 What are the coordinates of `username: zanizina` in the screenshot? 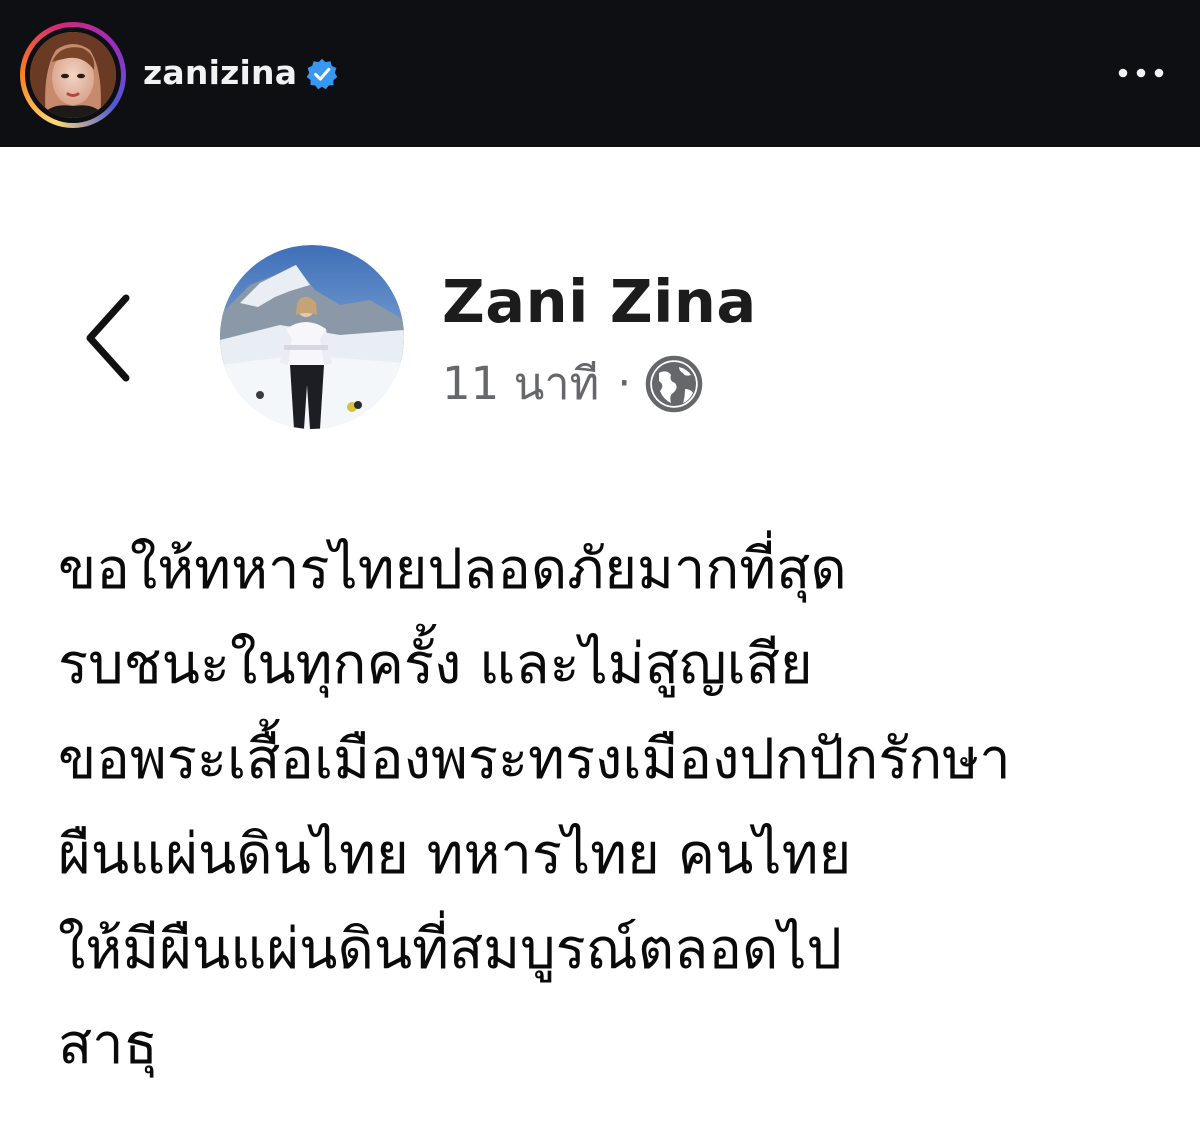 It's located at (220, 73).